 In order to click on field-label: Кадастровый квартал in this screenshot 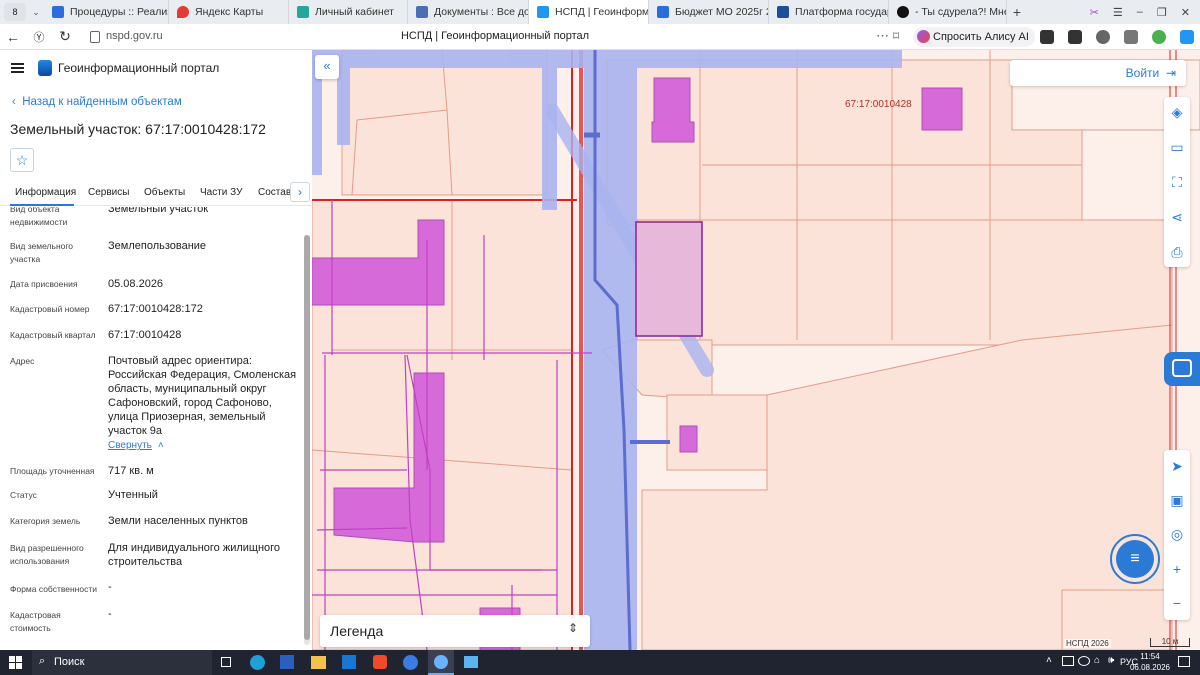, I will do `click(53, 335)`.